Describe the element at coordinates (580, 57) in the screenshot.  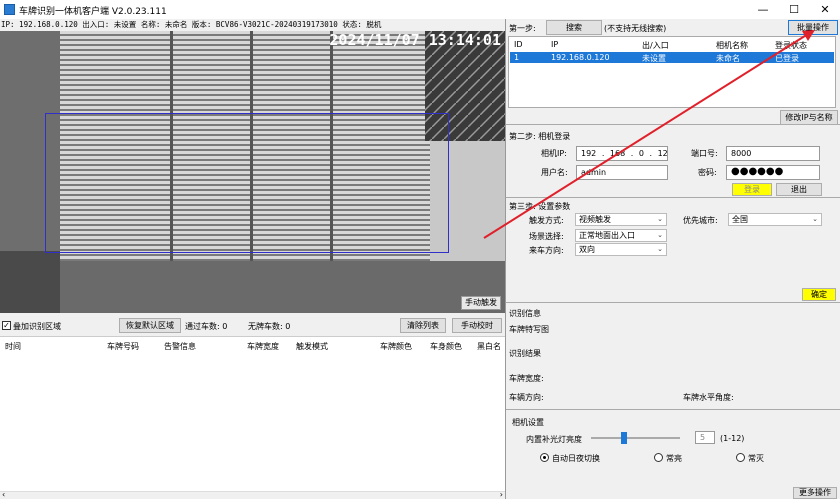
I see `row-ip: 192.168.0.120` at that location.